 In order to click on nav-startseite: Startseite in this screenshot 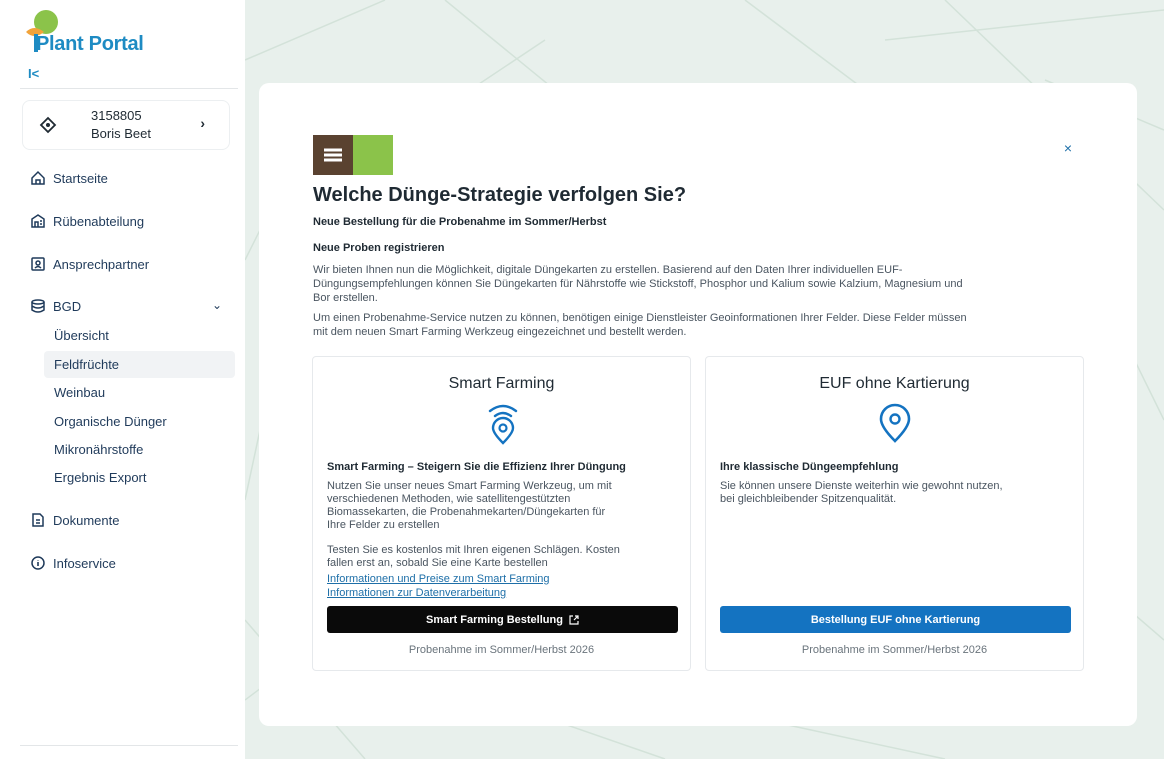, I will do `click(69, 178)`.